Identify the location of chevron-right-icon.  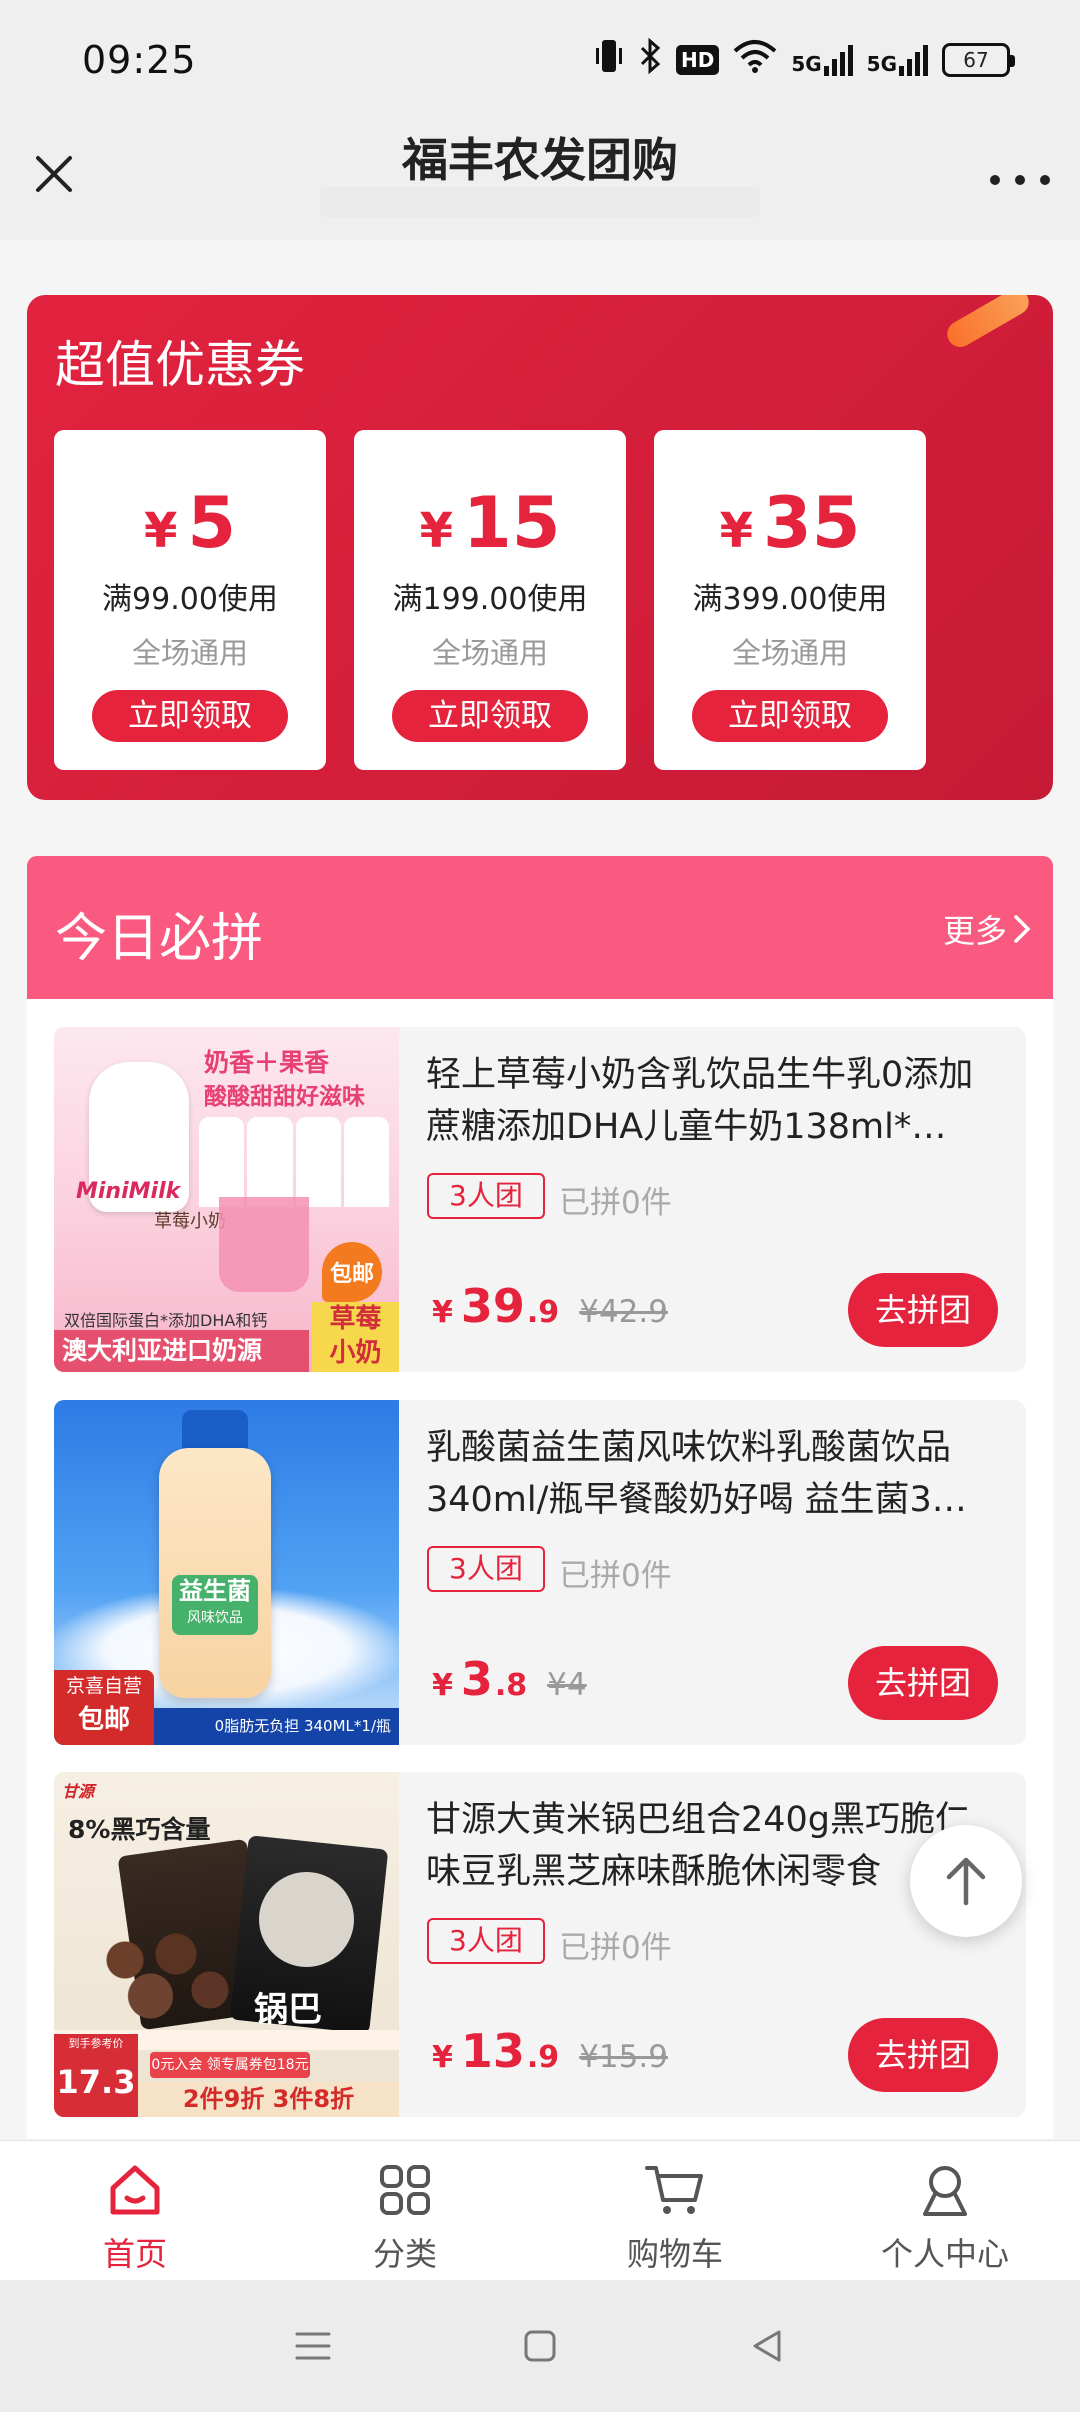
(1022, 929).